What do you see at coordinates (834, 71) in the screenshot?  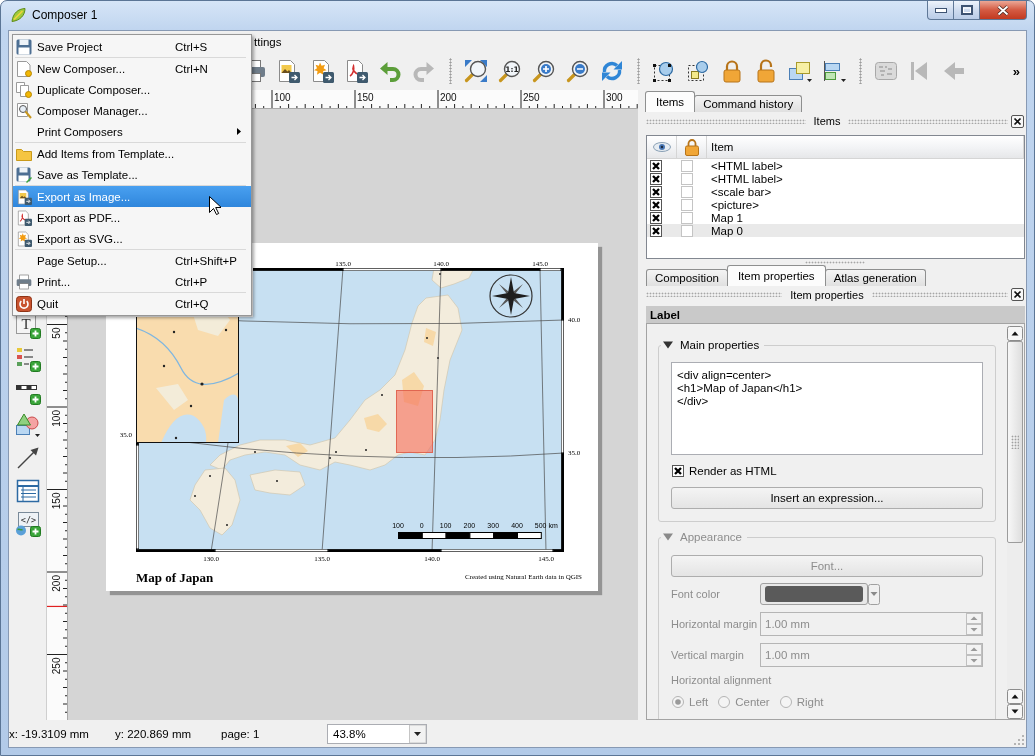 I see `align-icon` at bounding box center [834, 71].